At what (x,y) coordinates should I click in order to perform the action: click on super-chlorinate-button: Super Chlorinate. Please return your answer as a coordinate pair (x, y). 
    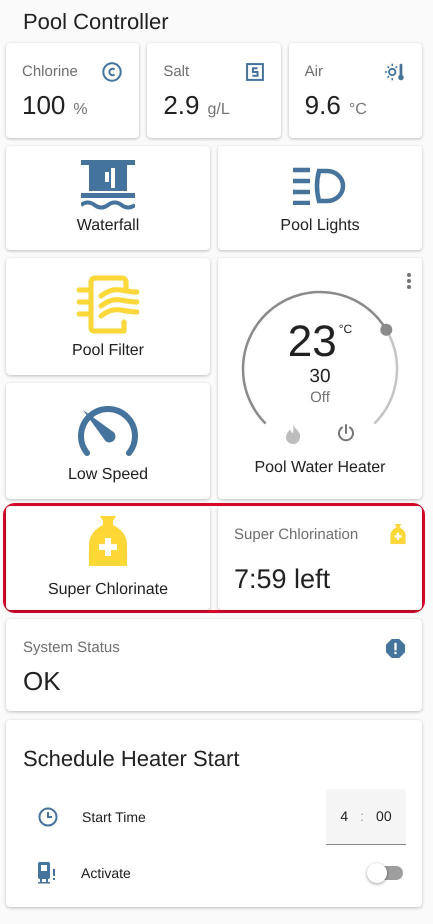
    Looking at the image, I should click on (108, 558).